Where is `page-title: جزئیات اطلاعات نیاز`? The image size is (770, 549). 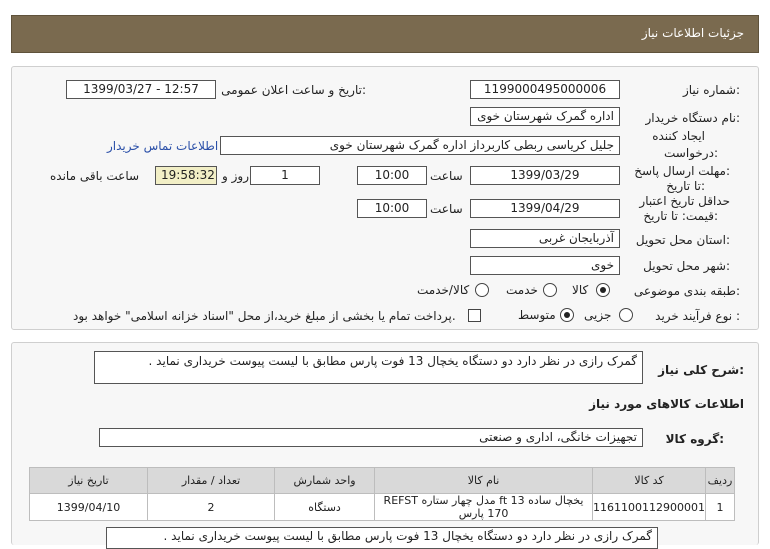 page-title: جزئیات اطلاعات نیاز is located at coordinates (692, 33).